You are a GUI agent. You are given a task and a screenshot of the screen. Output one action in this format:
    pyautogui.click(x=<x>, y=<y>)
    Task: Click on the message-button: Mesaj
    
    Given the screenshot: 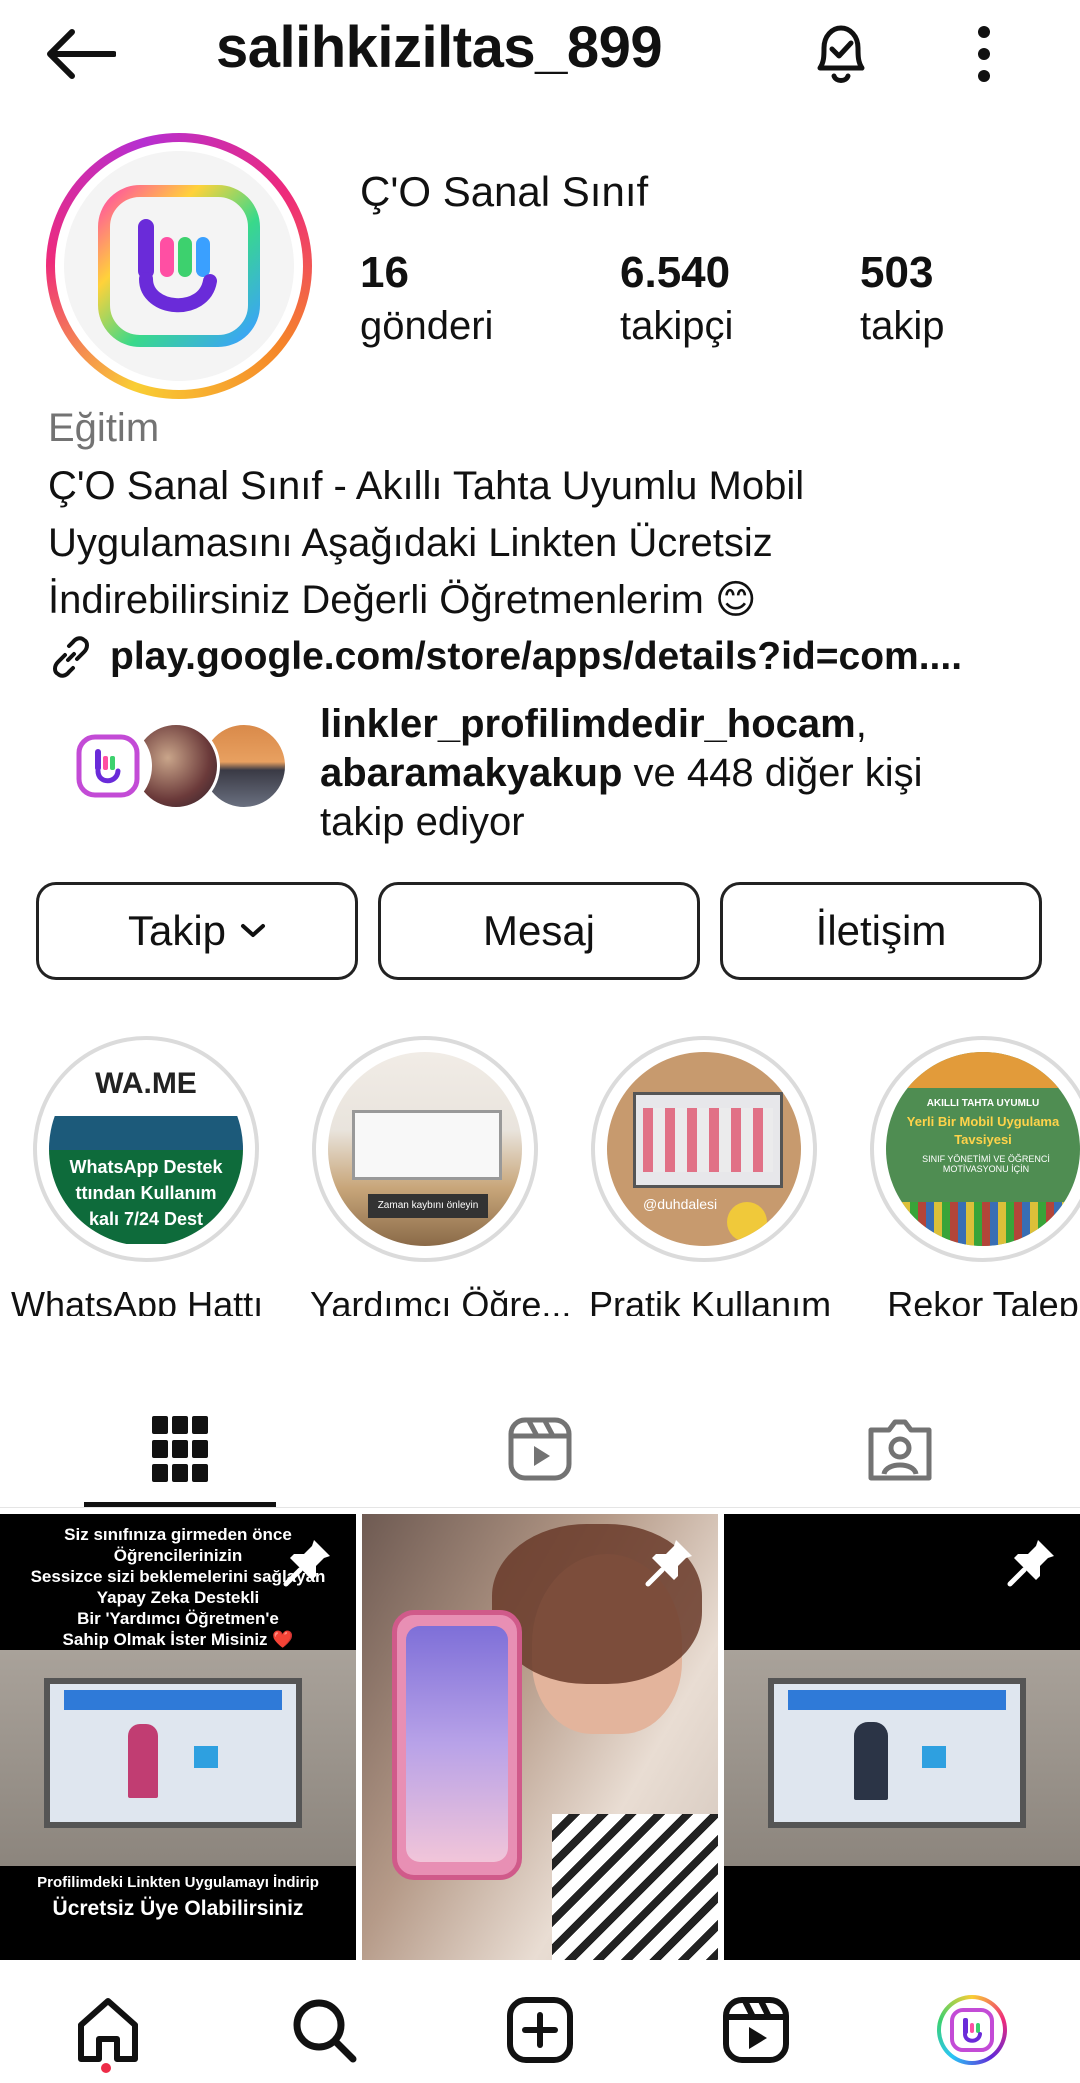 What is the action you would take?
    pyautogui.click(x=539, y=931)
    